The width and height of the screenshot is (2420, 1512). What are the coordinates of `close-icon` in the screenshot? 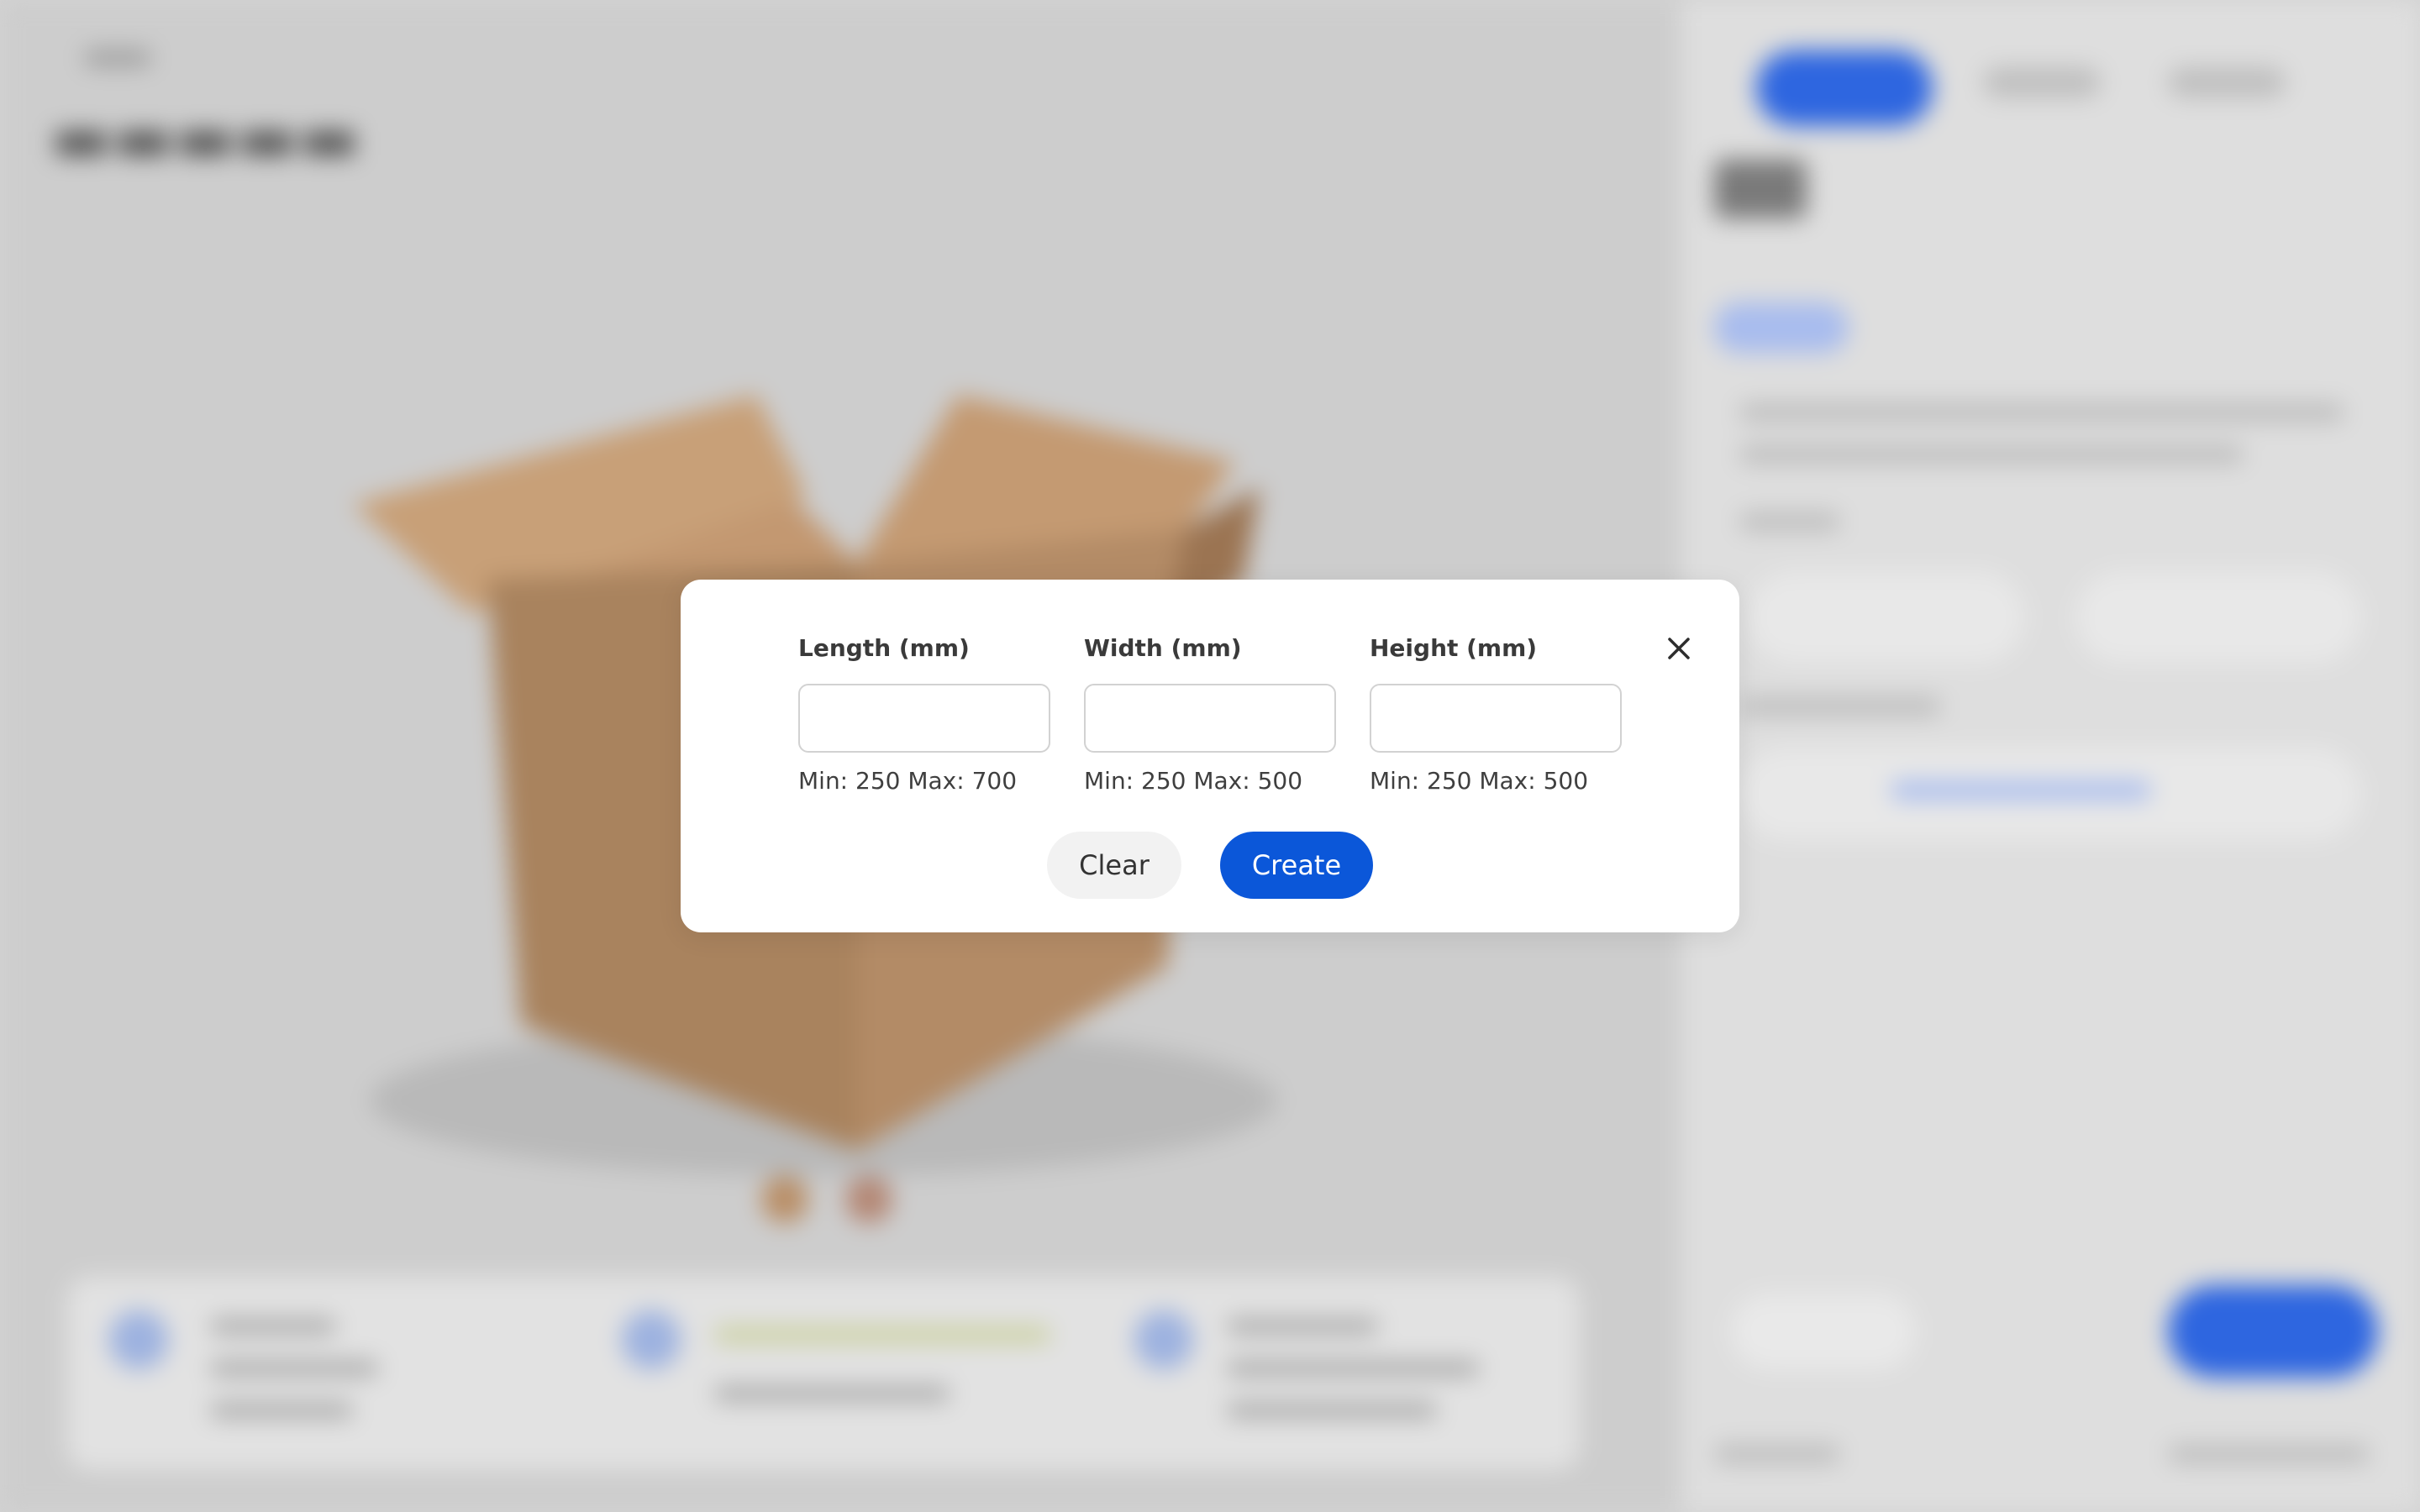 It's located at (1679, 648).